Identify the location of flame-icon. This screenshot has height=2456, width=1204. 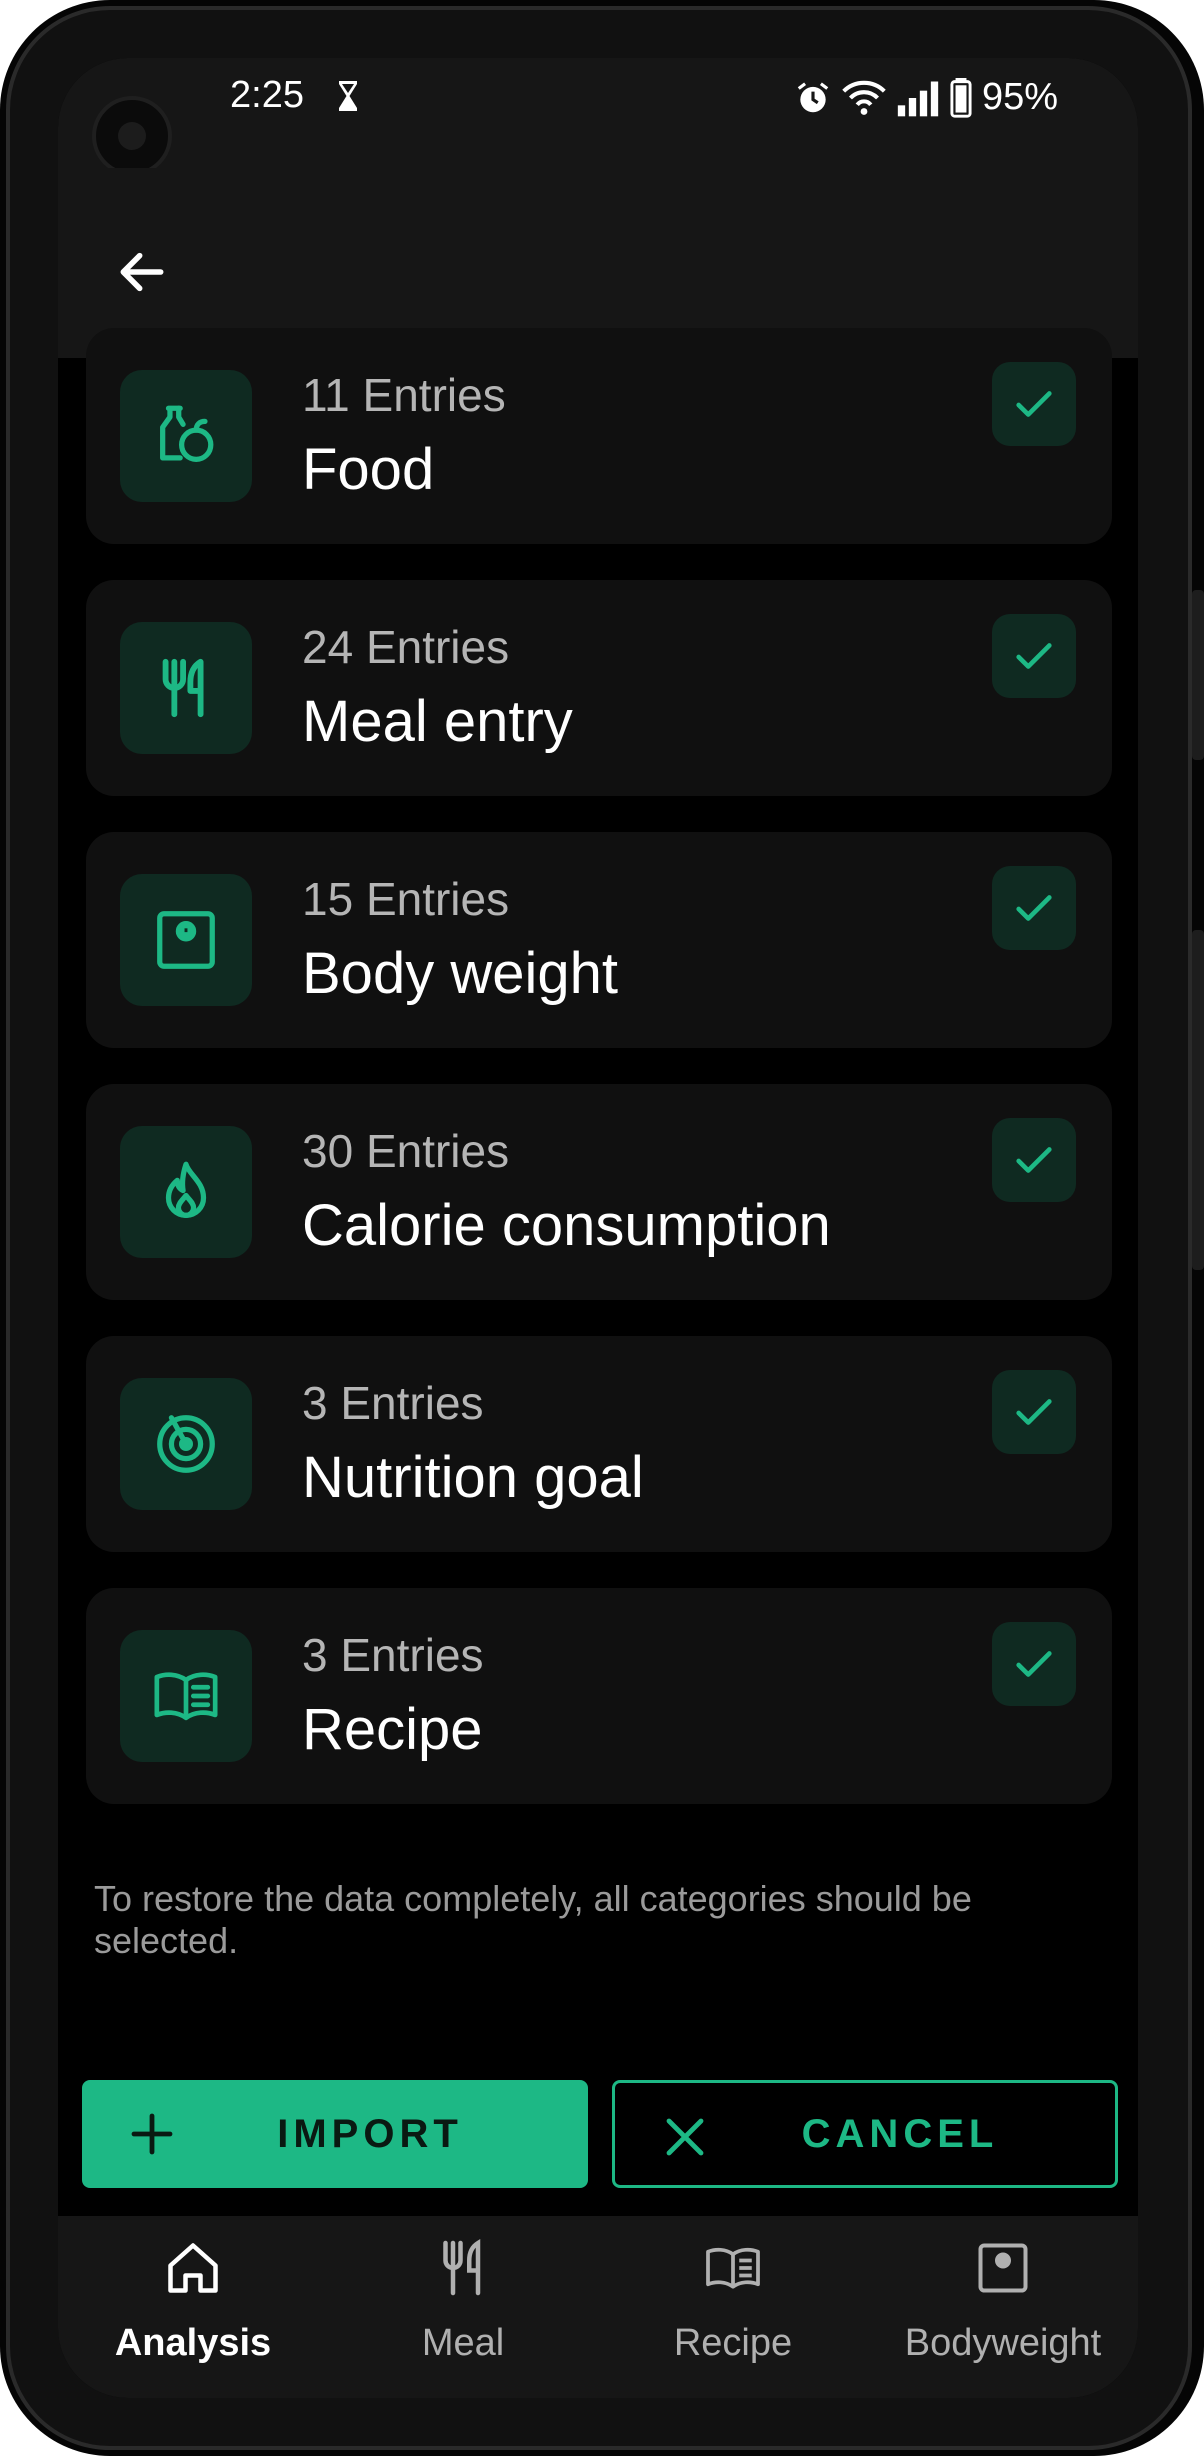
(186, 1192).